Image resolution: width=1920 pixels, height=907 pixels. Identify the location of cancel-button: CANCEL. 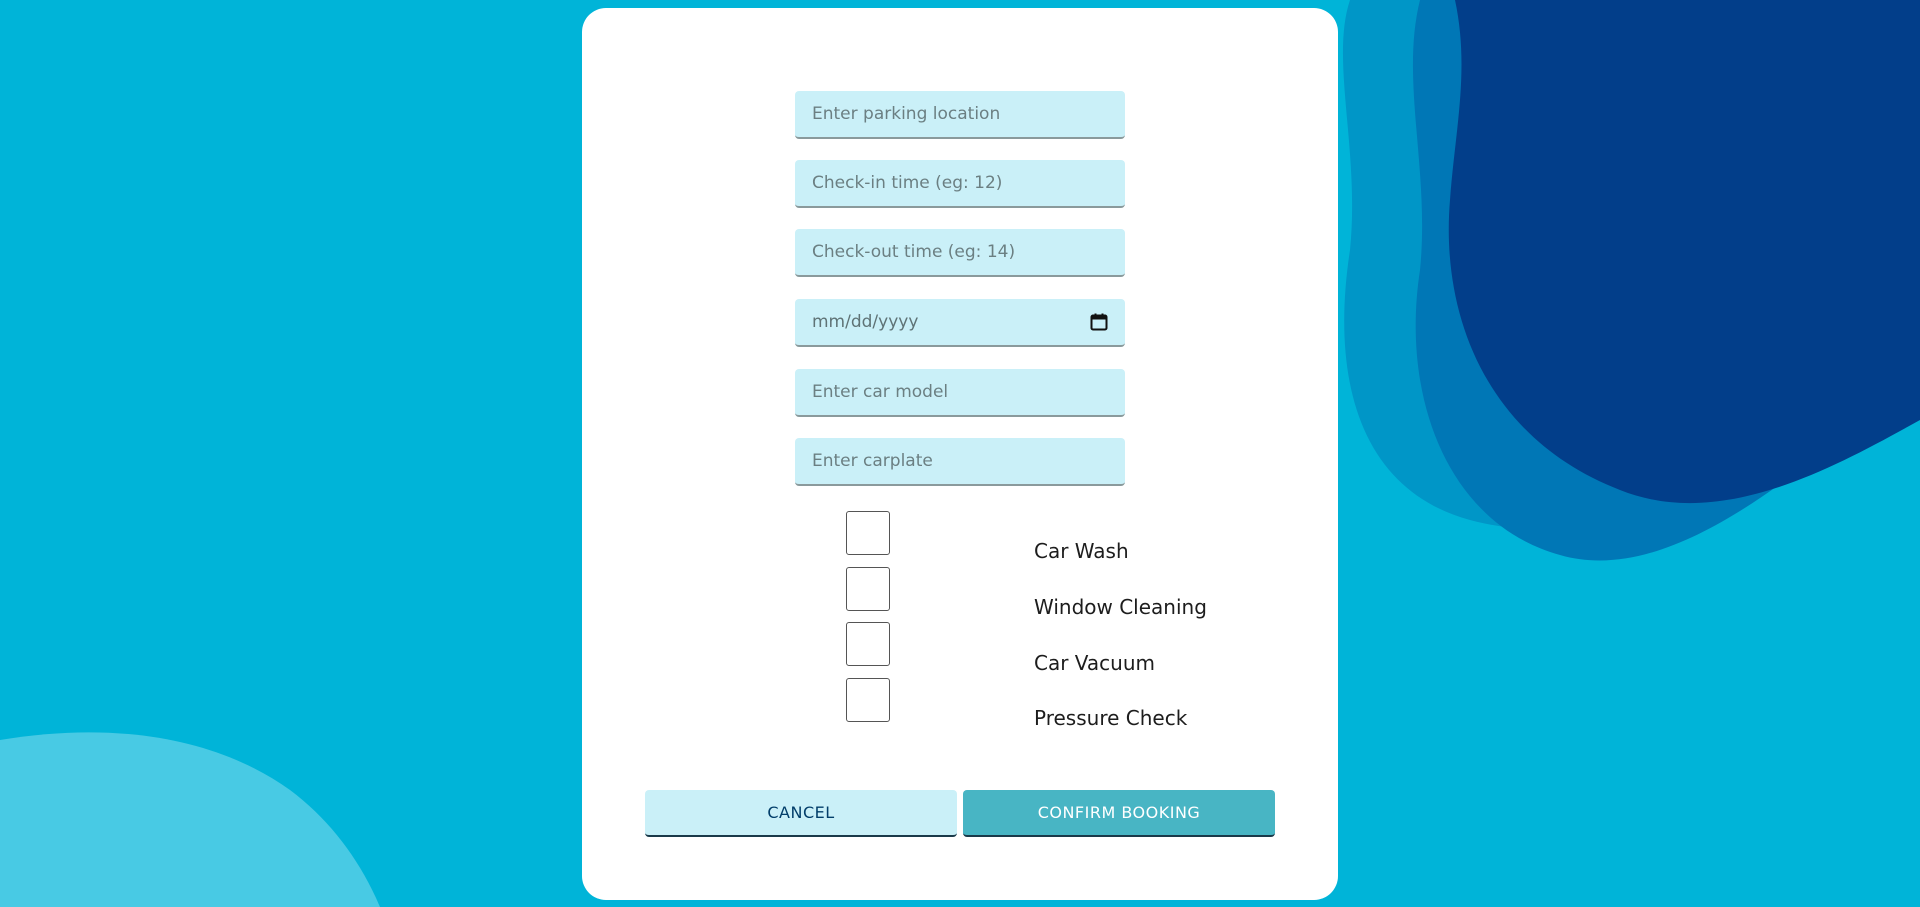
(801, 813).